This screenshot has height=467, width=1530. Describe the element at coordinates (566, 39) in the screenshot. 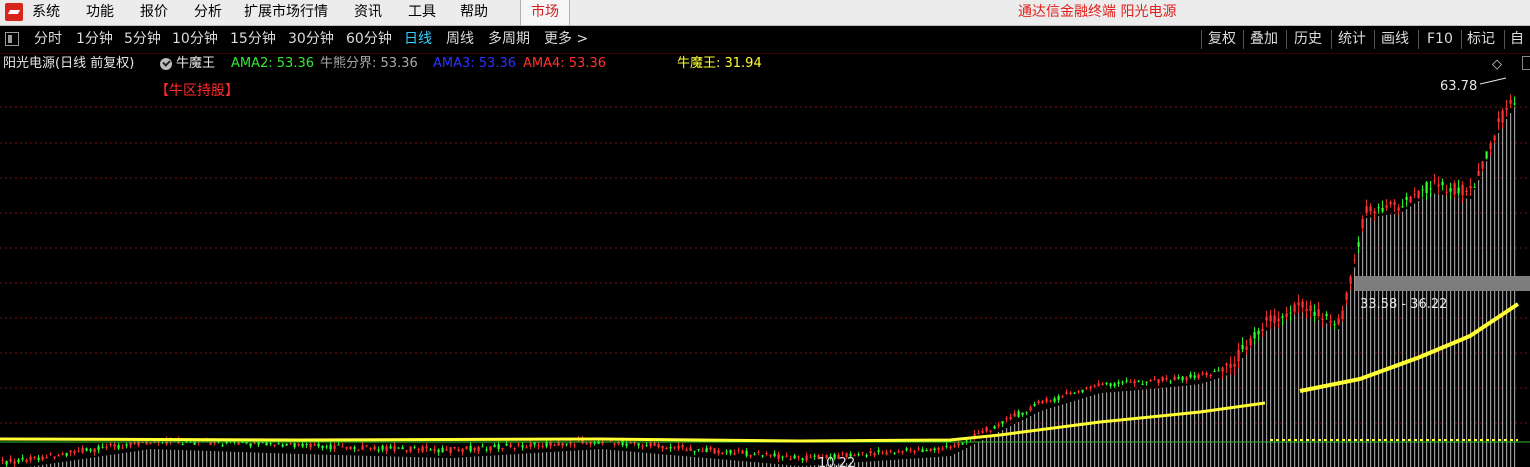

I see `period-more: 更多 >` at that location.